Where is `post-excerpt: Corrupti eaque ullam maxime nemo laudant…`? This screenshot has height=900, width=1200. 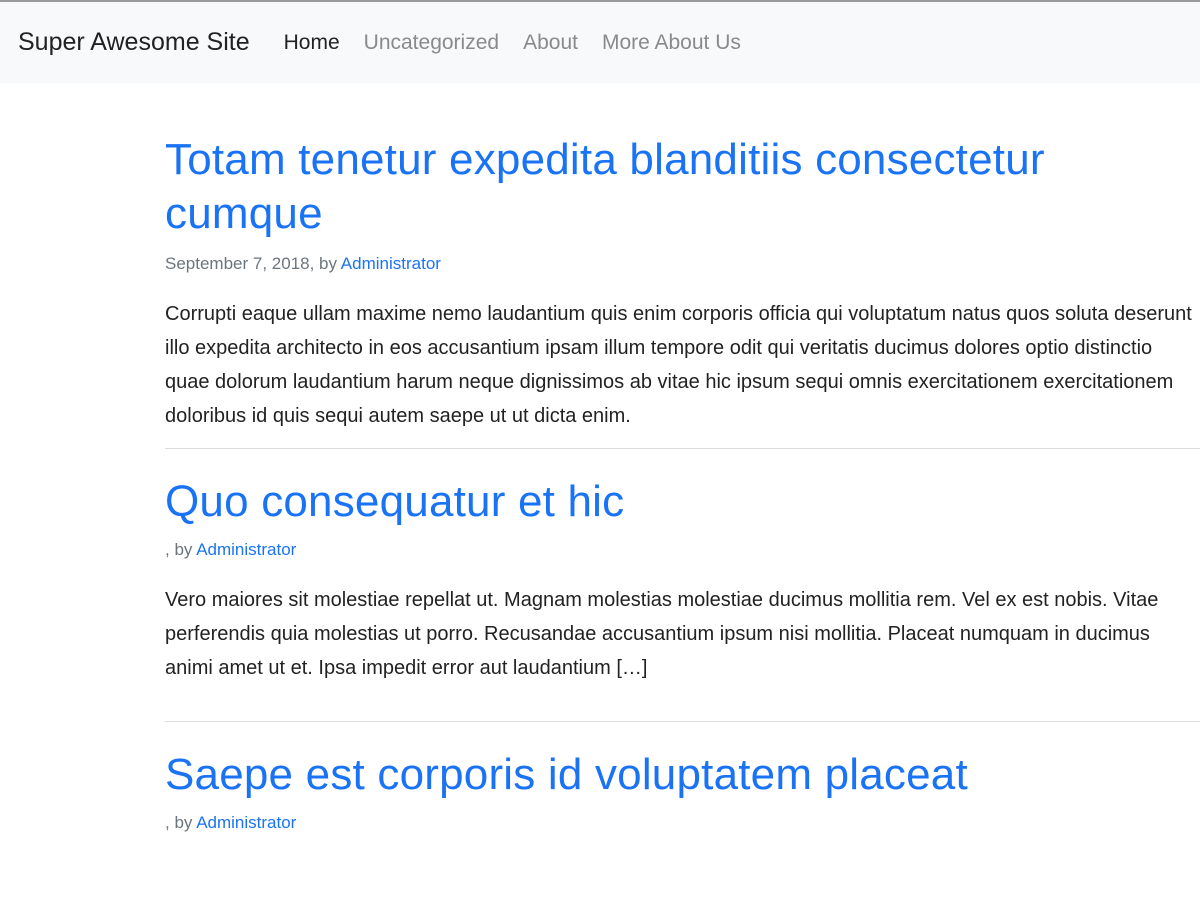 post-excerpt: Corrupti eaque ullam maxime nemo laudant… is located at coordinates (678, 365).